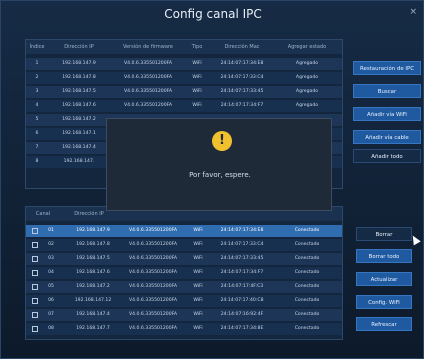 The image size is (424, 359). What do you see at coordinates (242, 47) in the screenshot?
I see `column-header: Dirección Mac` at bounding box center [242, 47].